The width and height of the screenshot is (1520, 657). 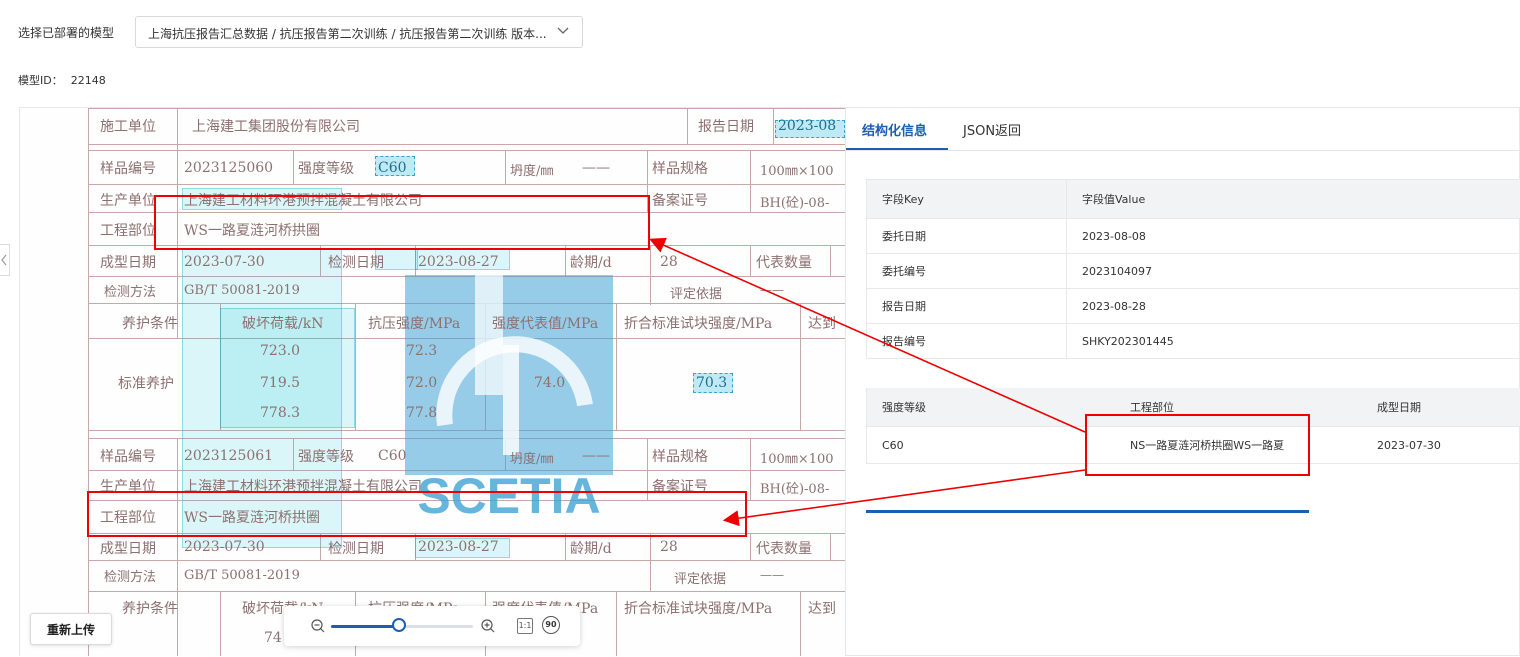 What do you see at coordinates (318, 626) in the screenshot?
I see `zoom-out-icon` at bounding box center [318, 626].